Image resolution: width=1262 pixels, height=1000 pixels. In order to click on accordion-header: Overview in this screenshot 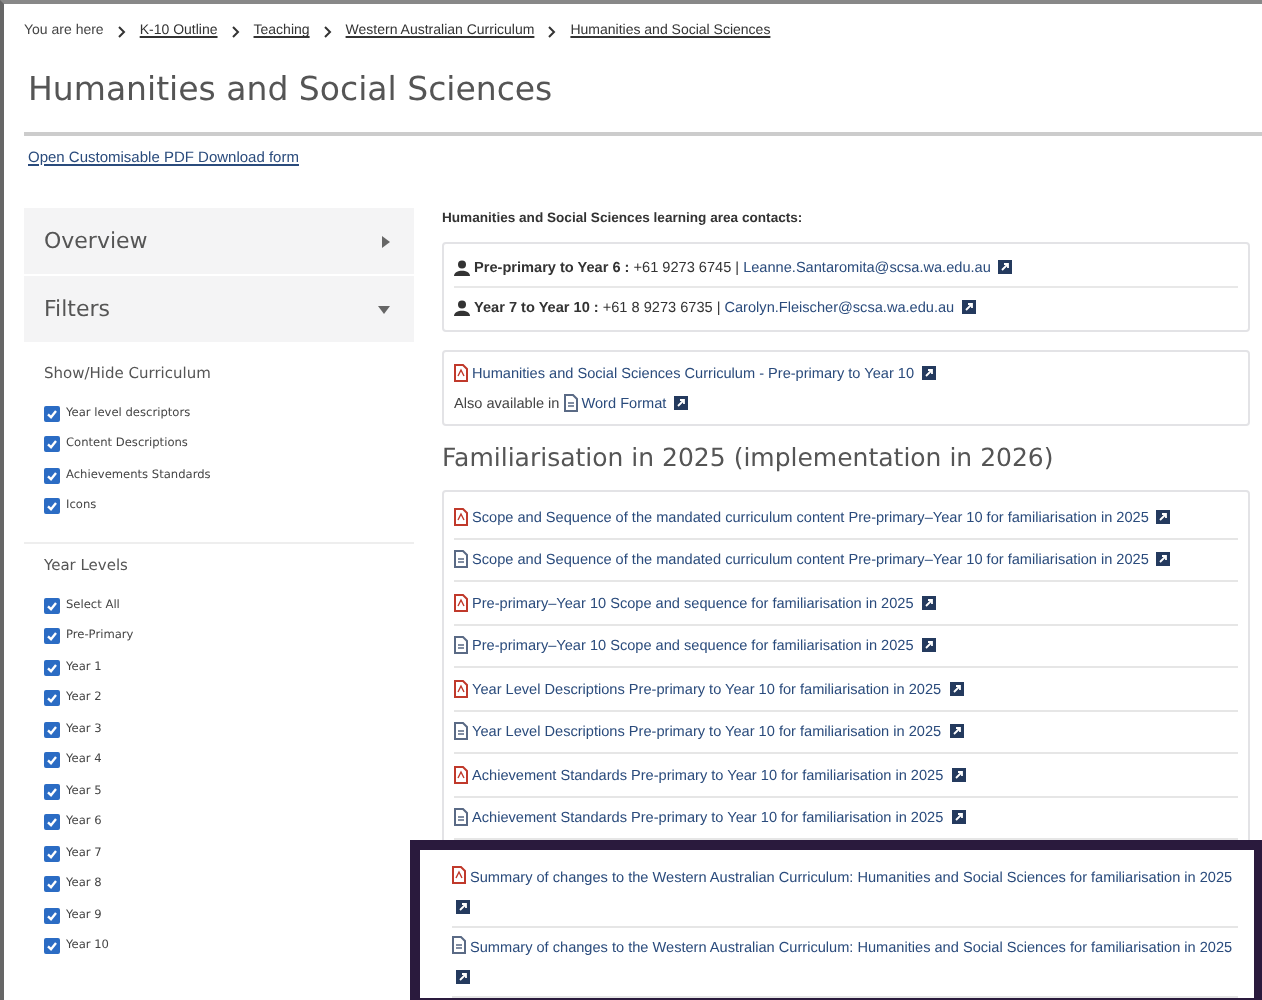, I will do `click(219, 242)`.